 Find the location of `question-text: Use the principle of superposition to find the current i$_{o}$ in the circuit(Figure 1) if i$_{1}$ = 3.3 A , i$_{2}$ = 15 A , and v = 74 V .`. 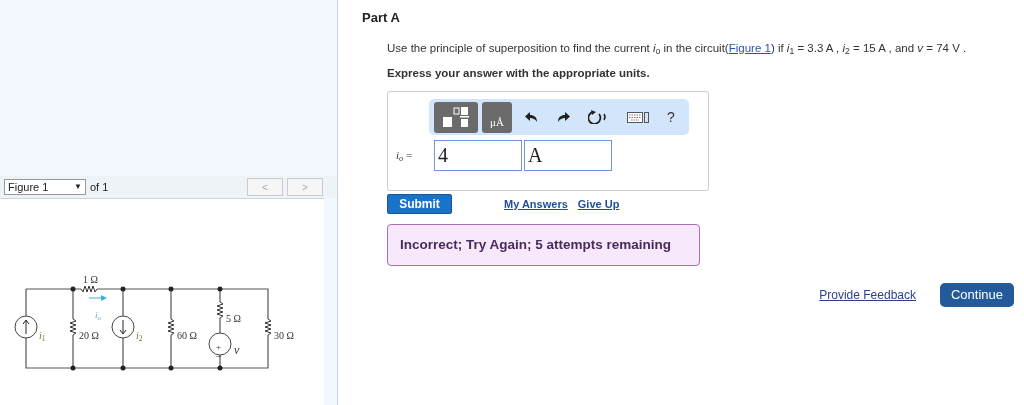

question-text: Use the principle of superposition to find the current i$_{o}$ in the circuit(Figure 1) if i$_{1}$ = 3.3 A , i$_{2}$ = 15 A , and v = 74 V . is located at coordinates (677, 48).